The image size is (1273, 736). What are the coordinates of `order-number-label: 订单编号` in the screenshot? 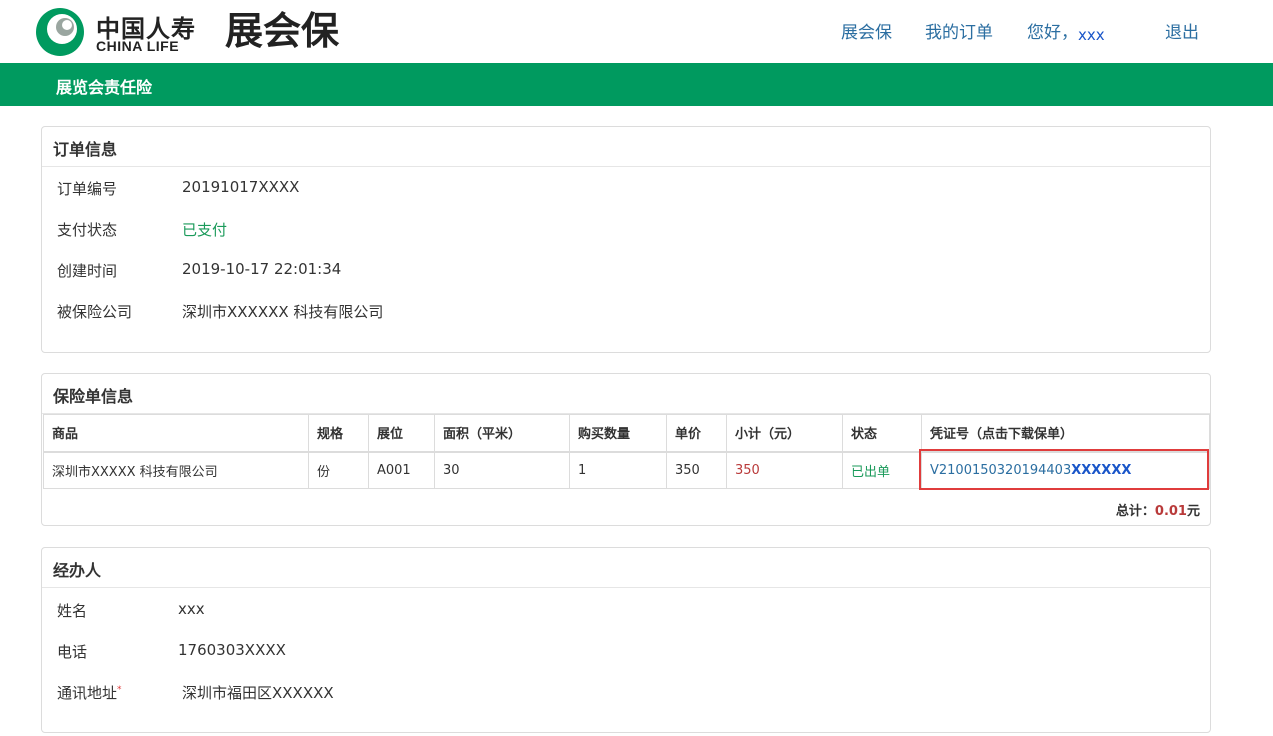 It's located at (87, 189).